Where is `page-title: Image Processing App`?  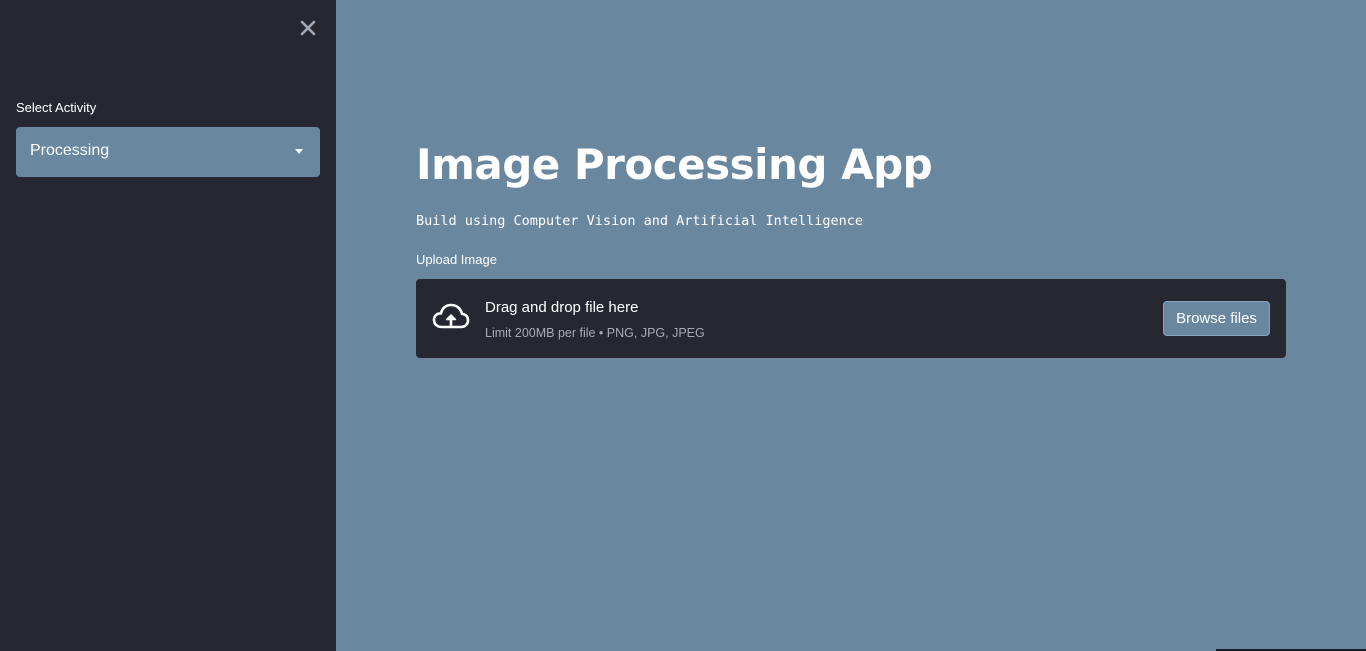
page-title: Image Processing App is located at coordinates (674, 164).